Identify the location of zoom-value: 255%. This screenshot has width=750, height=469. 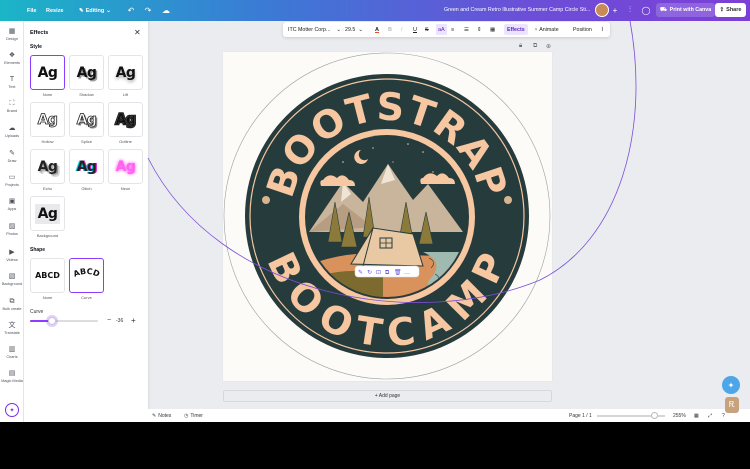
(679, 415).